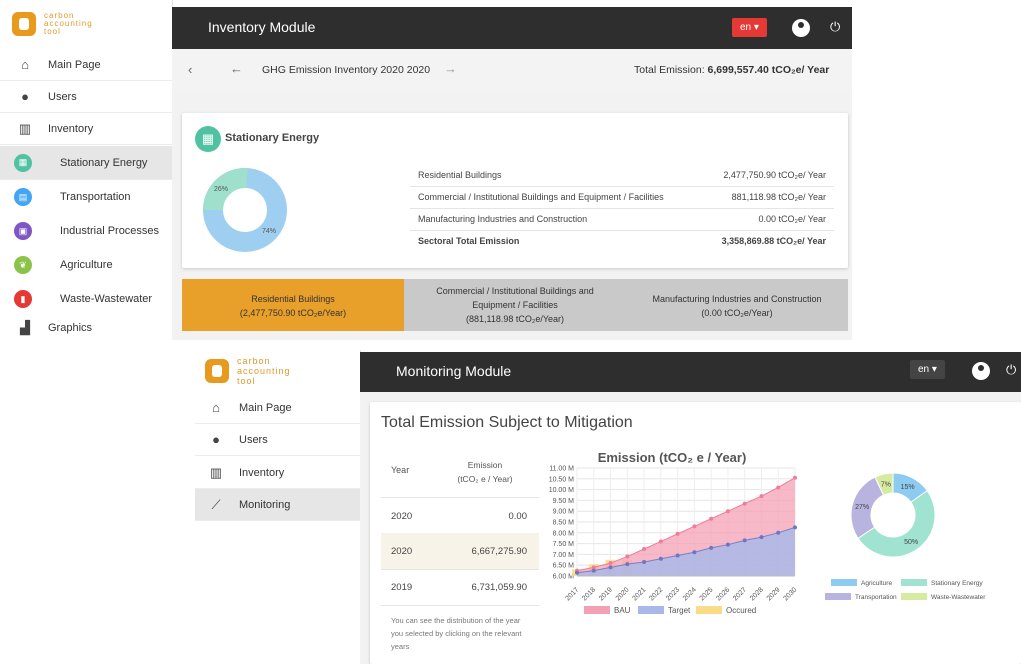 This screenshot has width=1021, height=664. What do you see at coordinates (62, 96) in the screenshot?
I see `sidebar-item-label: Users` at bounding box center [62, 96].